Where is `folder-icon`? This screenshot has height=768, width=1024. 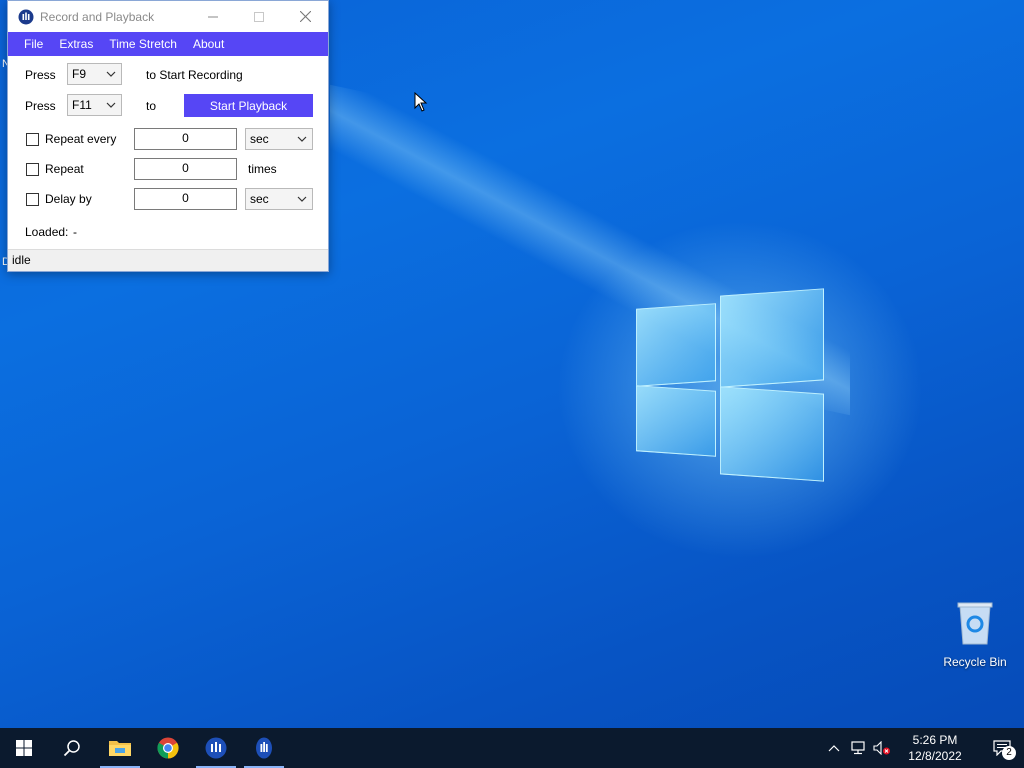 folder-icon is located at coordinates (120, 748).